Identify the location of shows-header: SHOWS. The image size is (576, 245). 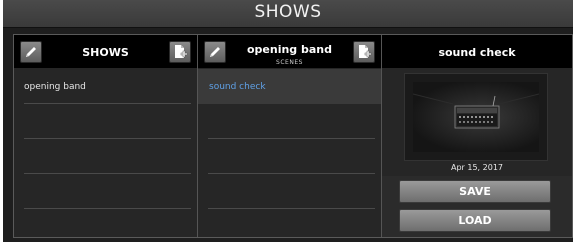
(105, 51).